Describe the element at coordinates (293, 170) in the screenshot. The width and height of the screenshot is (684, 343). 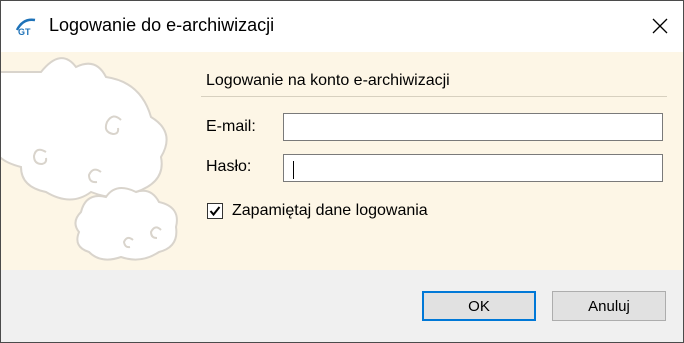
I see `text-caret` at that location.